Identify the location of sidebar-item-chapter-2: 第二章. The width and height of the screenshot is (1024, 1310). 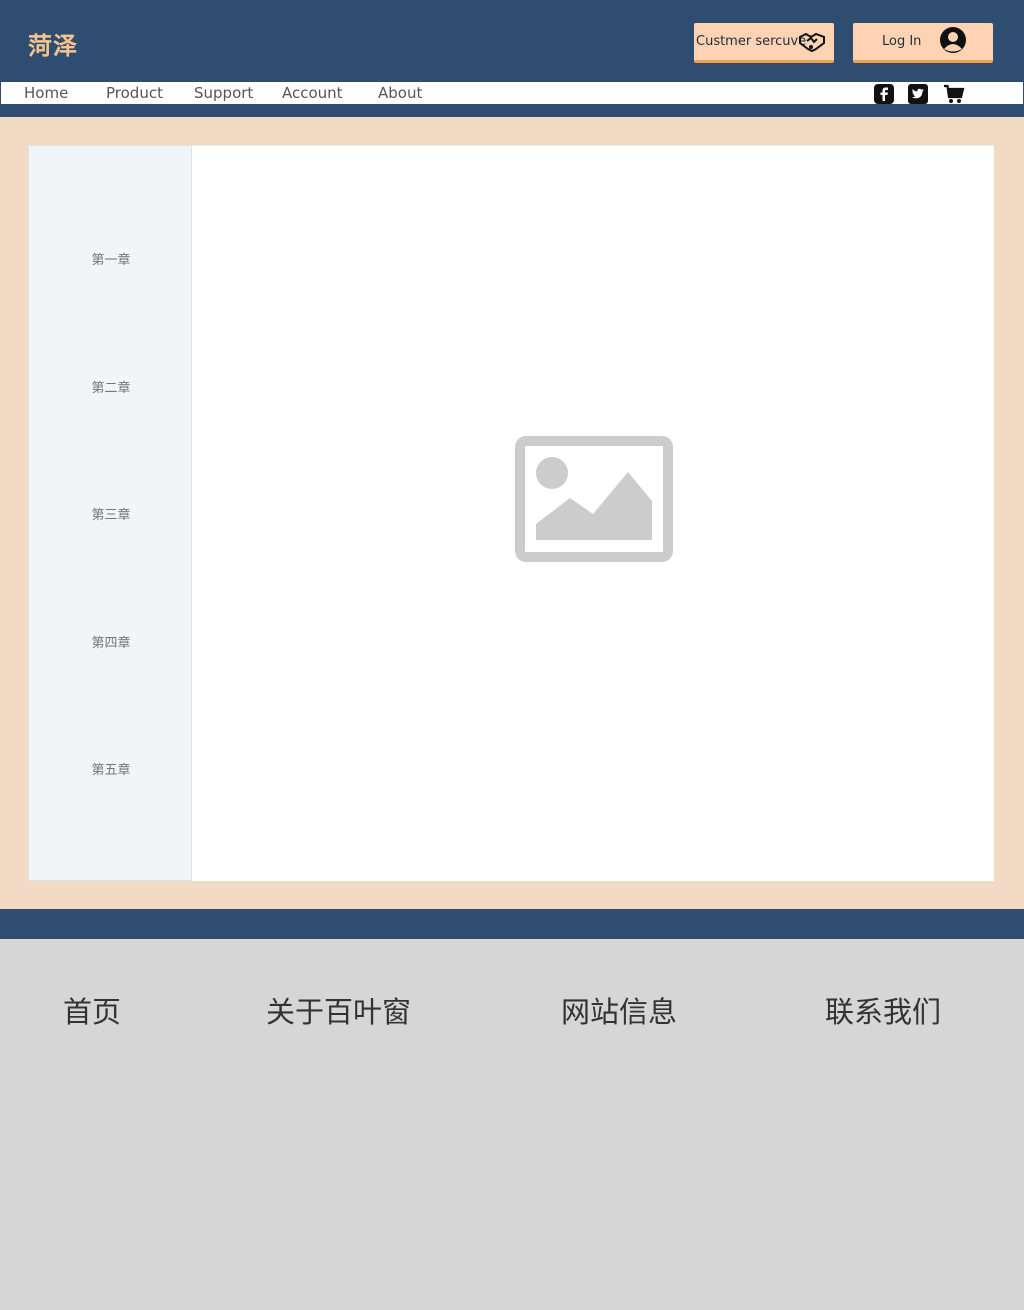
(111, 386).